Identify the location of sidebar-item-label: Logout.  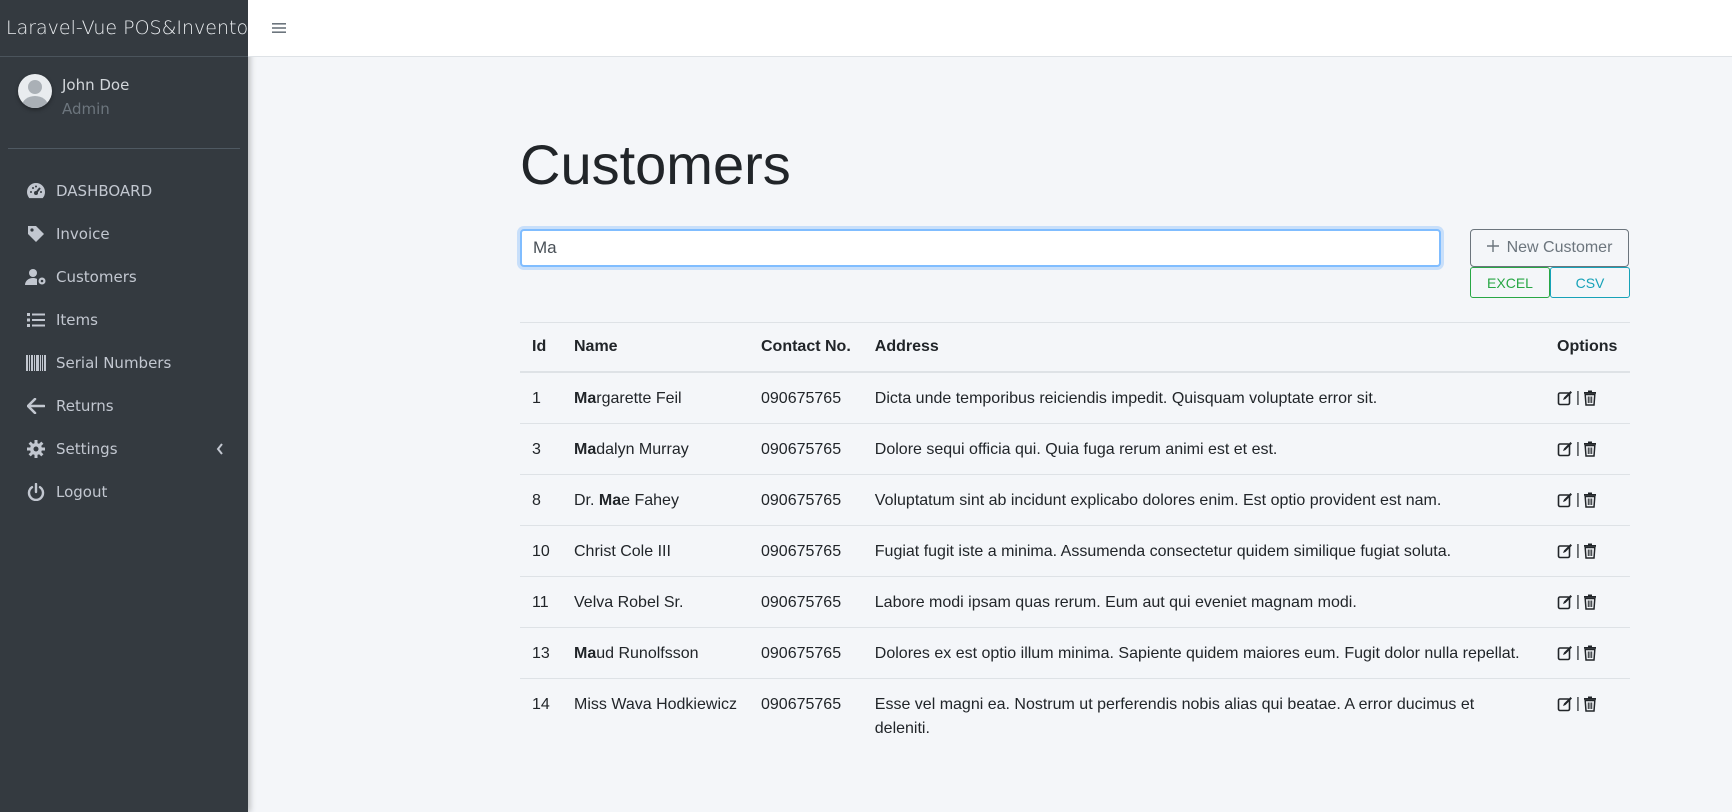
(82, 491).